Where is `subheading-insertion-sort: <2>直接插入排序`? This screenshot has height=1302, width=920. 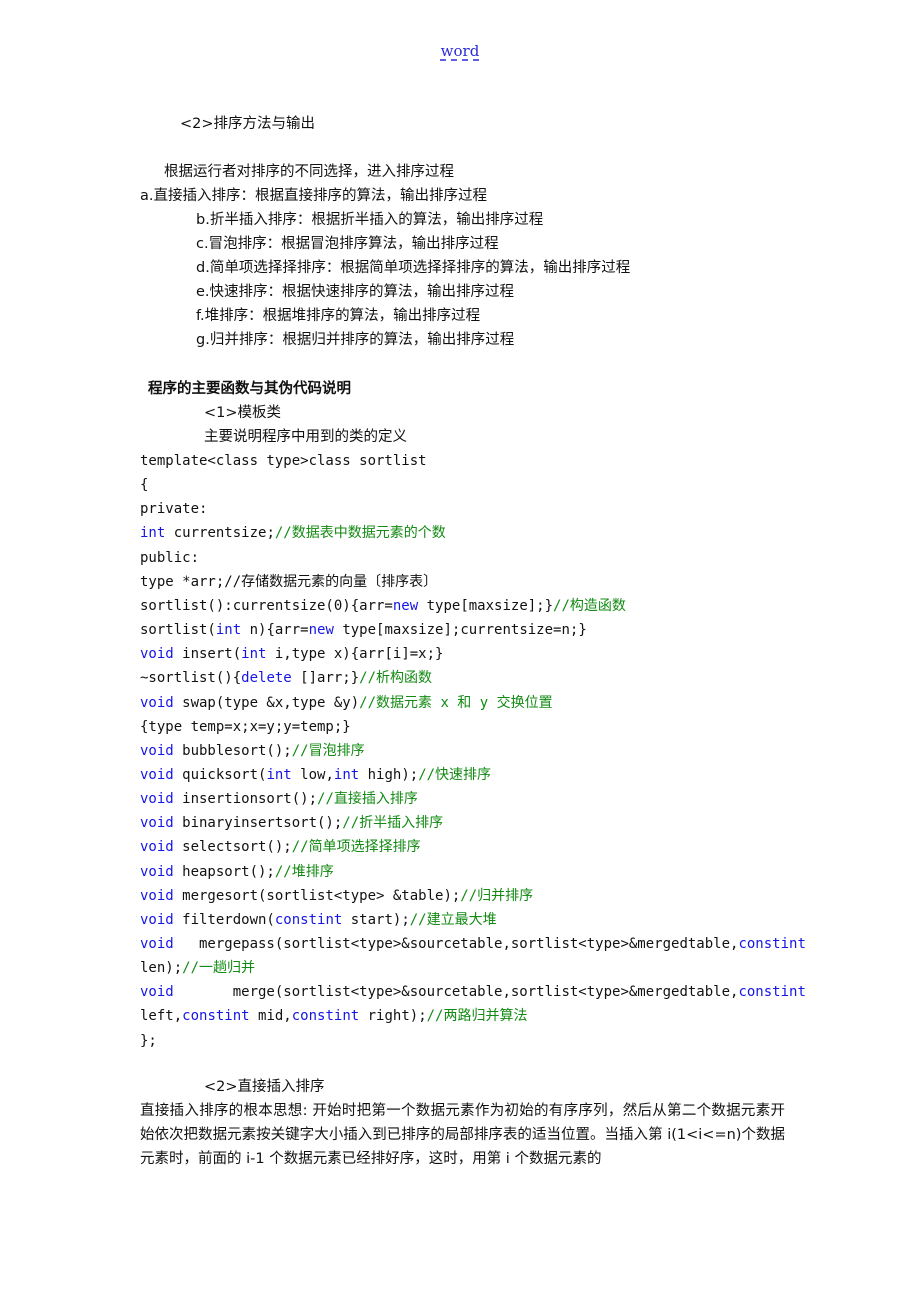
subheading-insertion-sort: <2>直接插入排序 is located at coordinates (264, 1087).